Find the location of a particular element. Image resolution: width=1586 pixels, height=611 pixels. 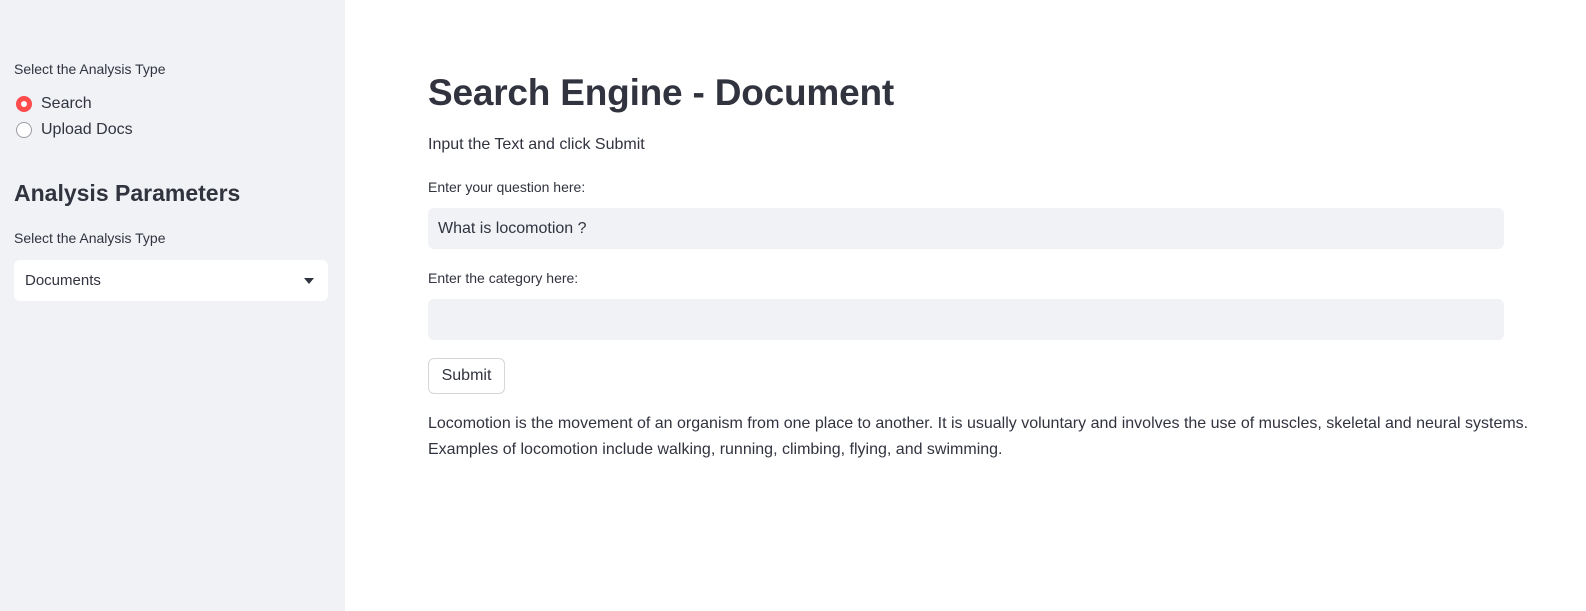

radio-option-upload-docs: Upload Docs is located at coordinates (74, 130).